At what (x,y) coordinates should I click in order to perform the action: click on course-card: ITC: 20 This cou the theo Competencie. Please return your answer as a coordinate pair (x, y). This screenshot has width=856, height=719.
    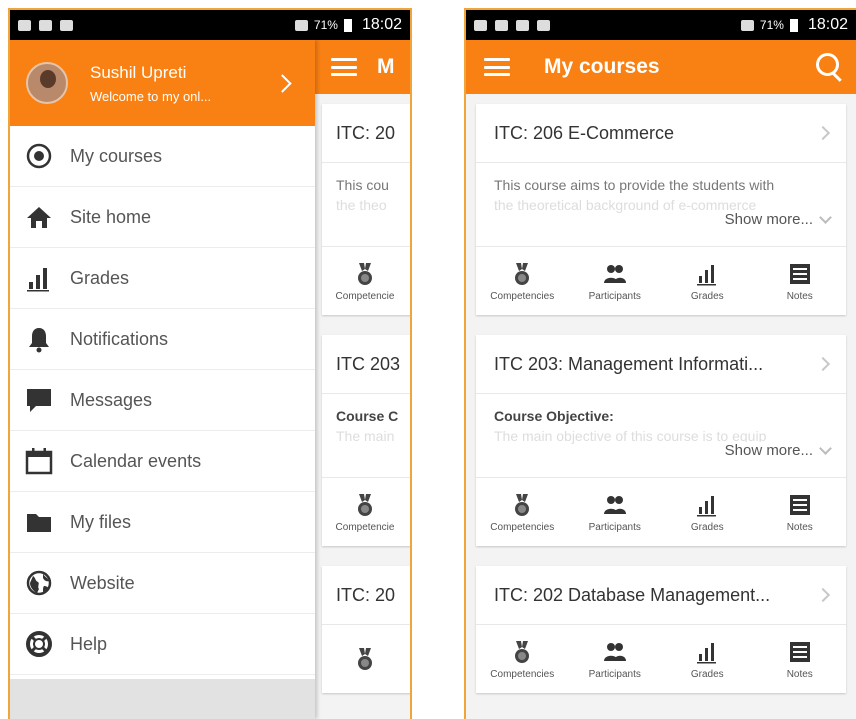
    Looking at the image, I should click on (366, 209).